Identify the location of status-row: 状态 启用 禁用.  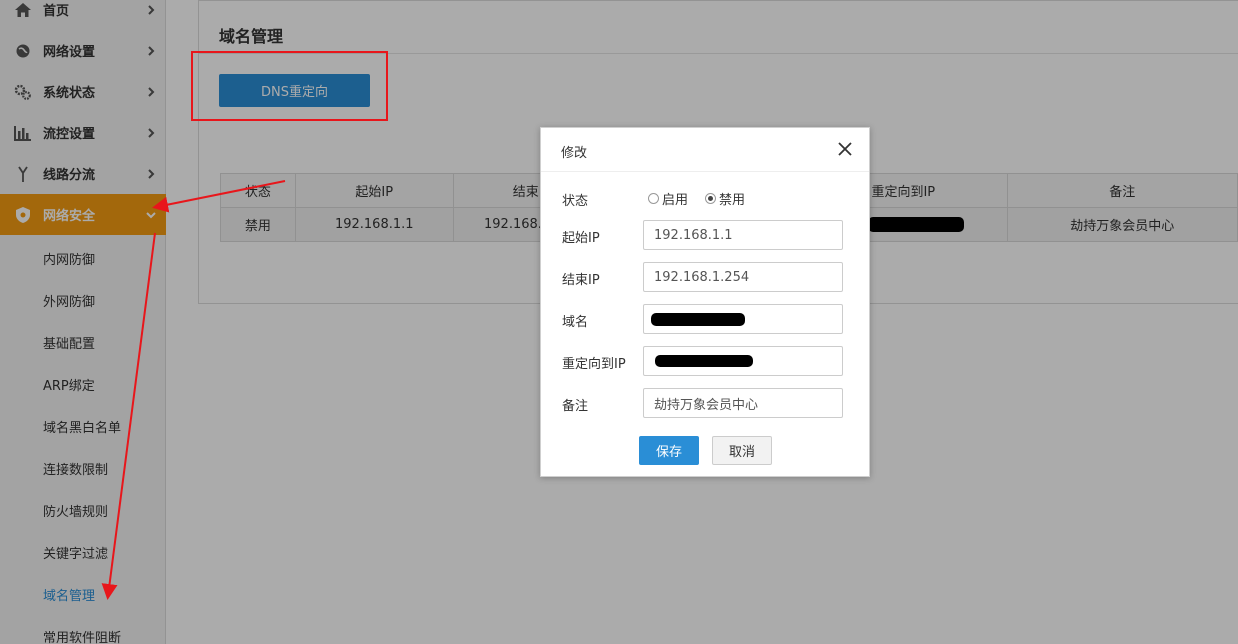
(705, 198).